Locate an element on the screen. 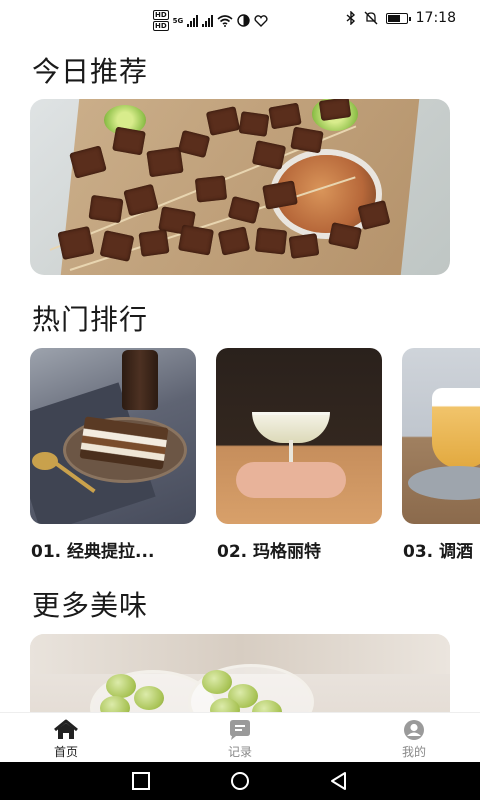 Image resolution: width=480 pixels, height=800 pixels. mute-icon is located at coordinates (371, 18).